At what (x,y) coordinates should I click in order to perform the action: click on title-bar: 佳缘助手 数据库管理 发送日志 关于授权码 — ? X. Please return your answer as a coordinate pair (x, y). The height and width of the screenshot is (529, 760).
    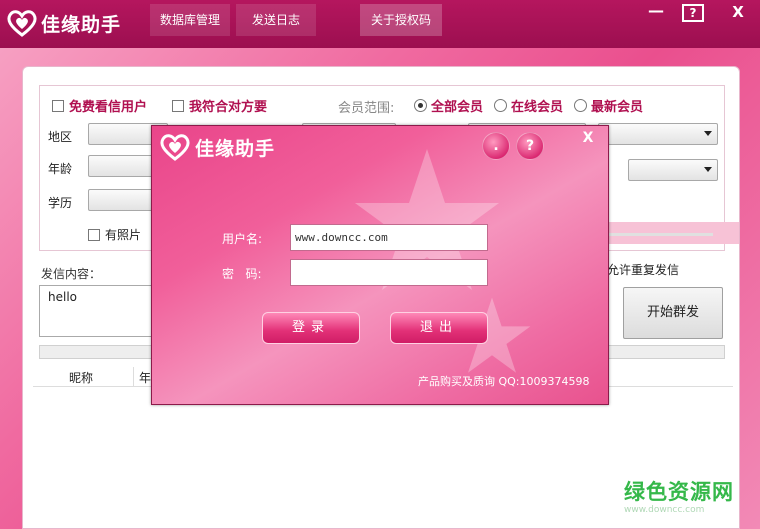
    Looking at the image, I should click on (380, 24).